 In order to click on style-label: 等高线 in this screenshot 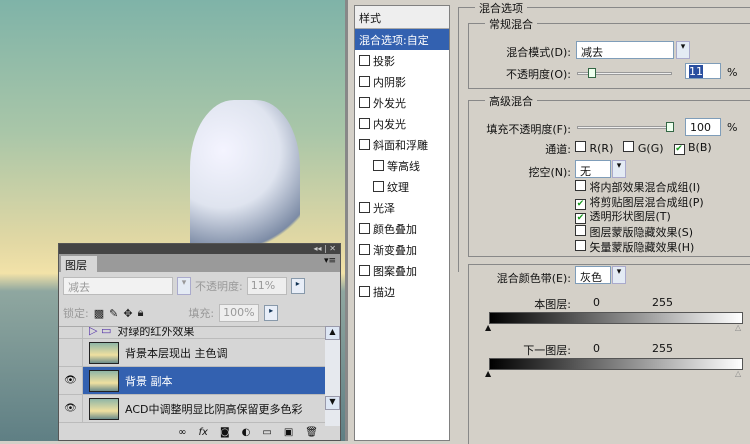, I will do `click(403, 166)`.